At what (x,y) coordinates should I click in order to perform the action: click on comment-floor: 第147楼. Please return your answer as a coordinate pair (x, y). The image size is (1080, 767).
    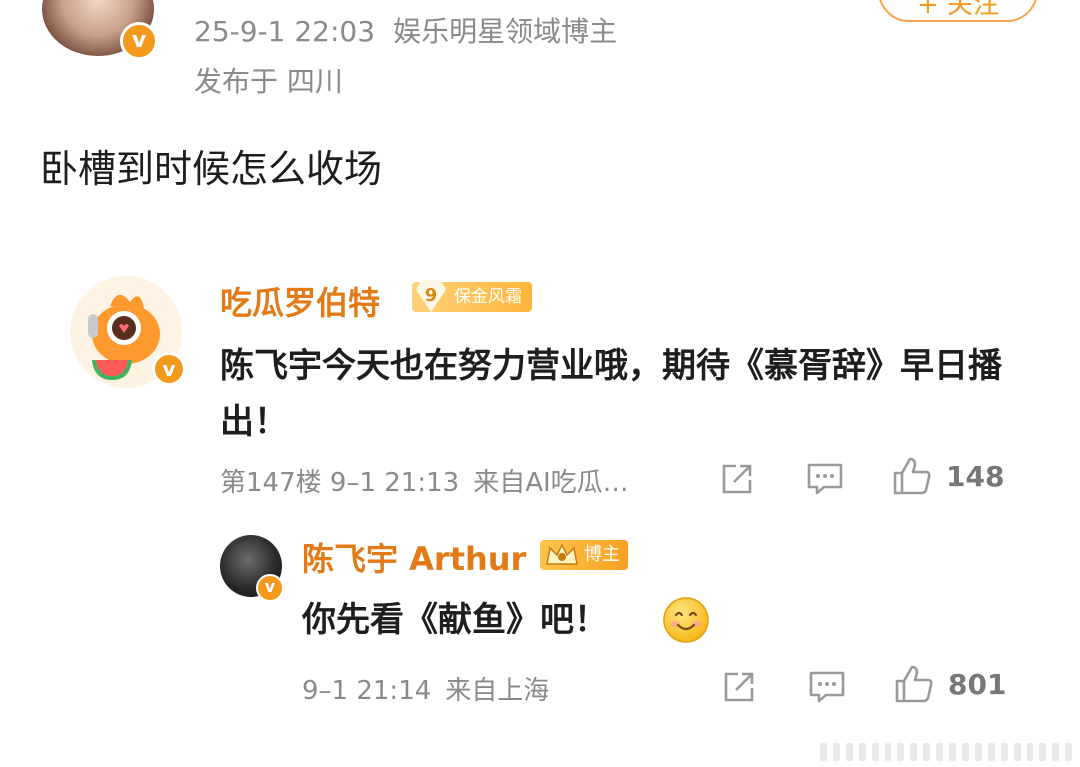
    Looking at the image, I should click on (271, 483).